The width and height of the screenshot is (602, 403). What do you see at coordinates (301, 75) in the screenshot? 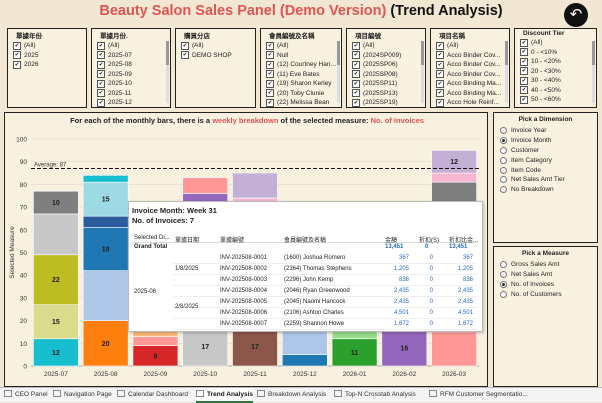
I see `filter-option: ✔ (11) Eve Bates` at bounding box center [301, 75].